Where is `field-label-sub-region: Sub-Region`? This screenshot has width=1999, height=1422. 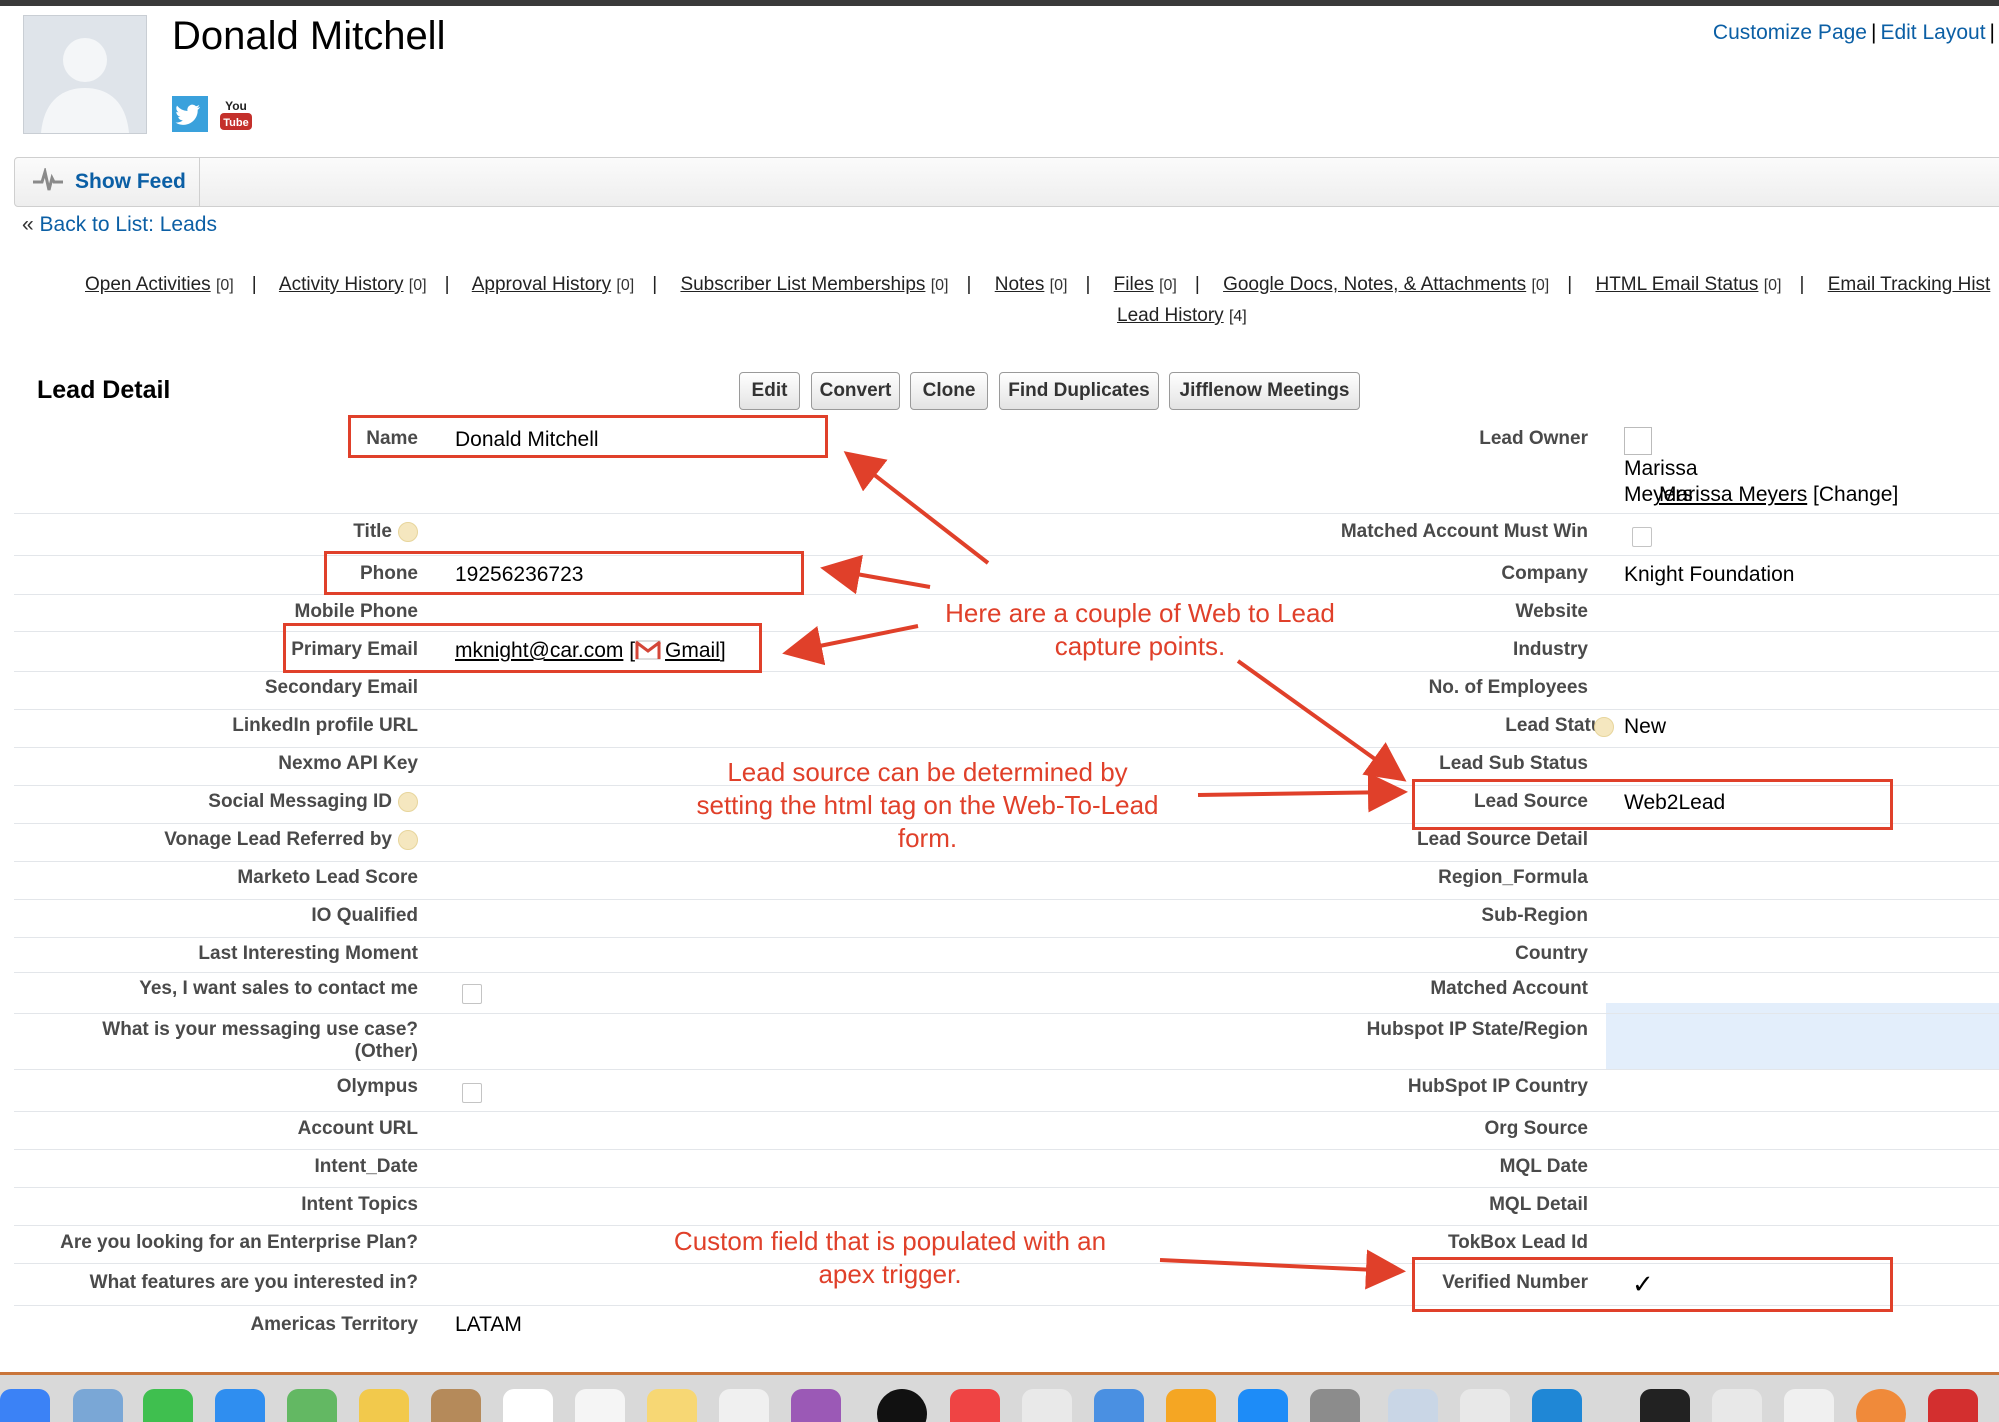
field-label-sub-region: Sub-Region is located at coordinates (1534, 915).